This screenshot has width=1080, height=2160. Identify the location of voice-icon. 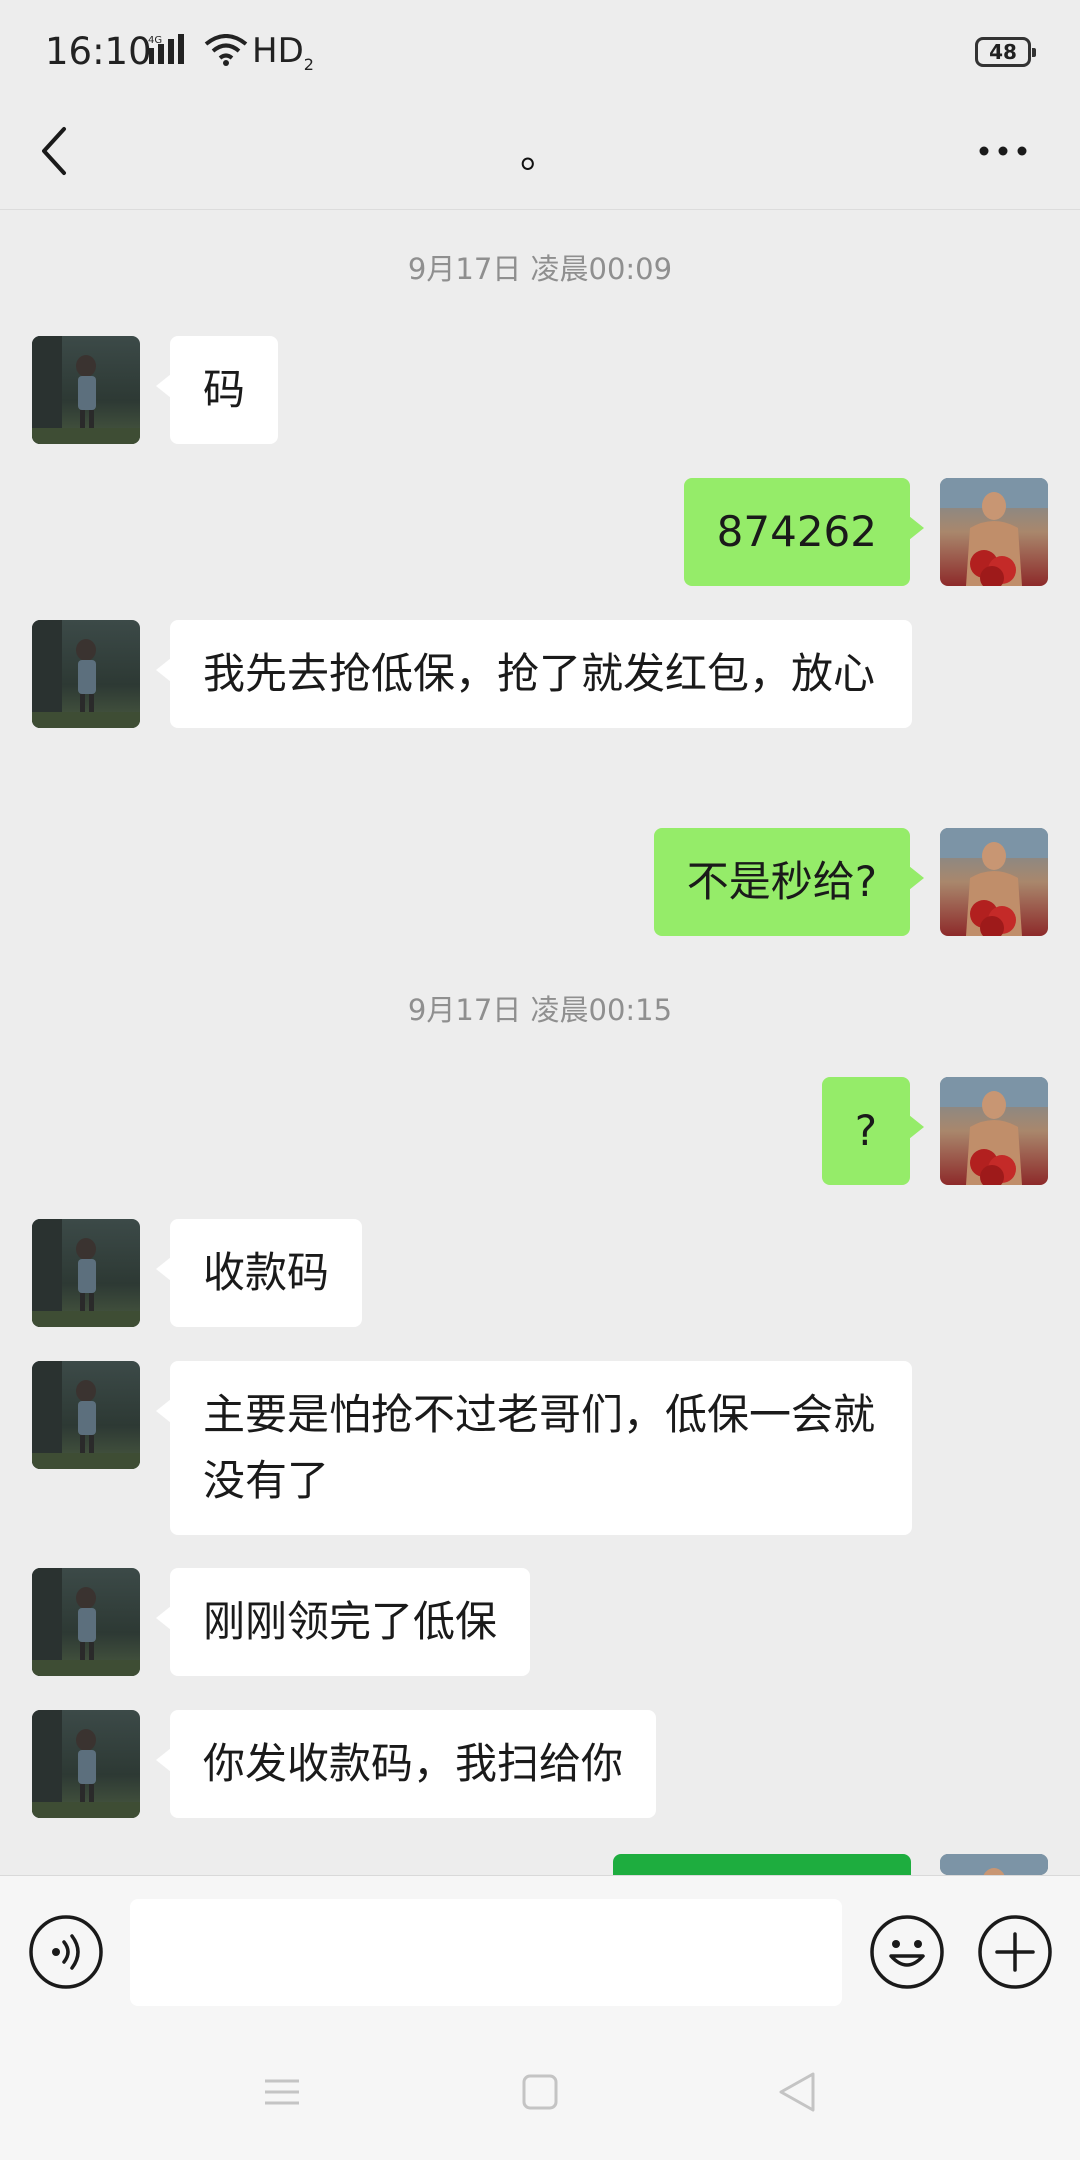
(66, 1952).